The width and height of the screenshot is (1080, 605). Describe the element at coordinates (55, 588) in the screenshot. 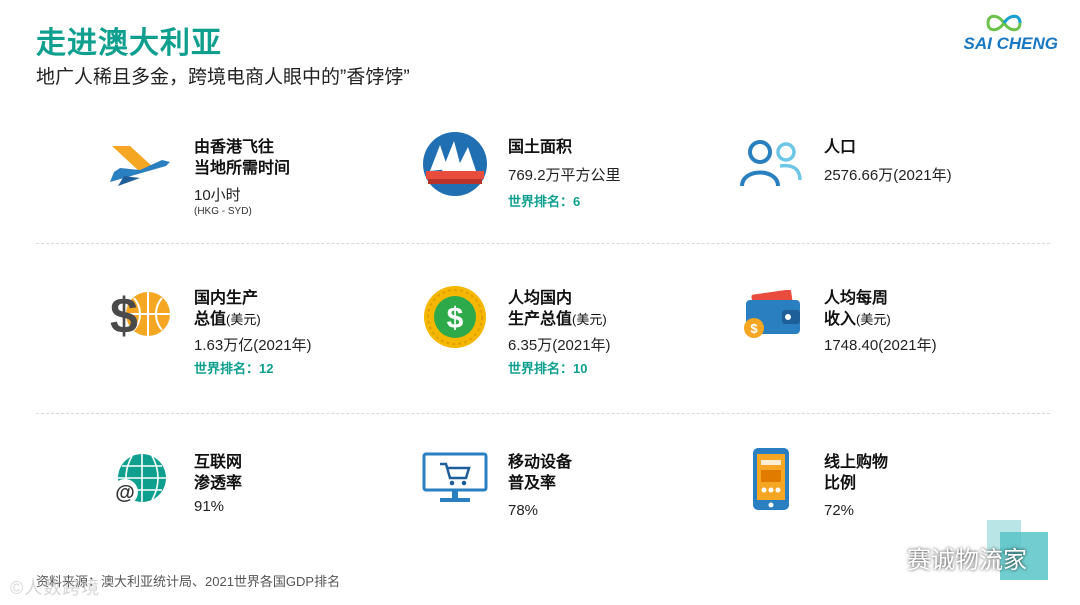

I see `watermark-left: ©人数跨境` at that location.